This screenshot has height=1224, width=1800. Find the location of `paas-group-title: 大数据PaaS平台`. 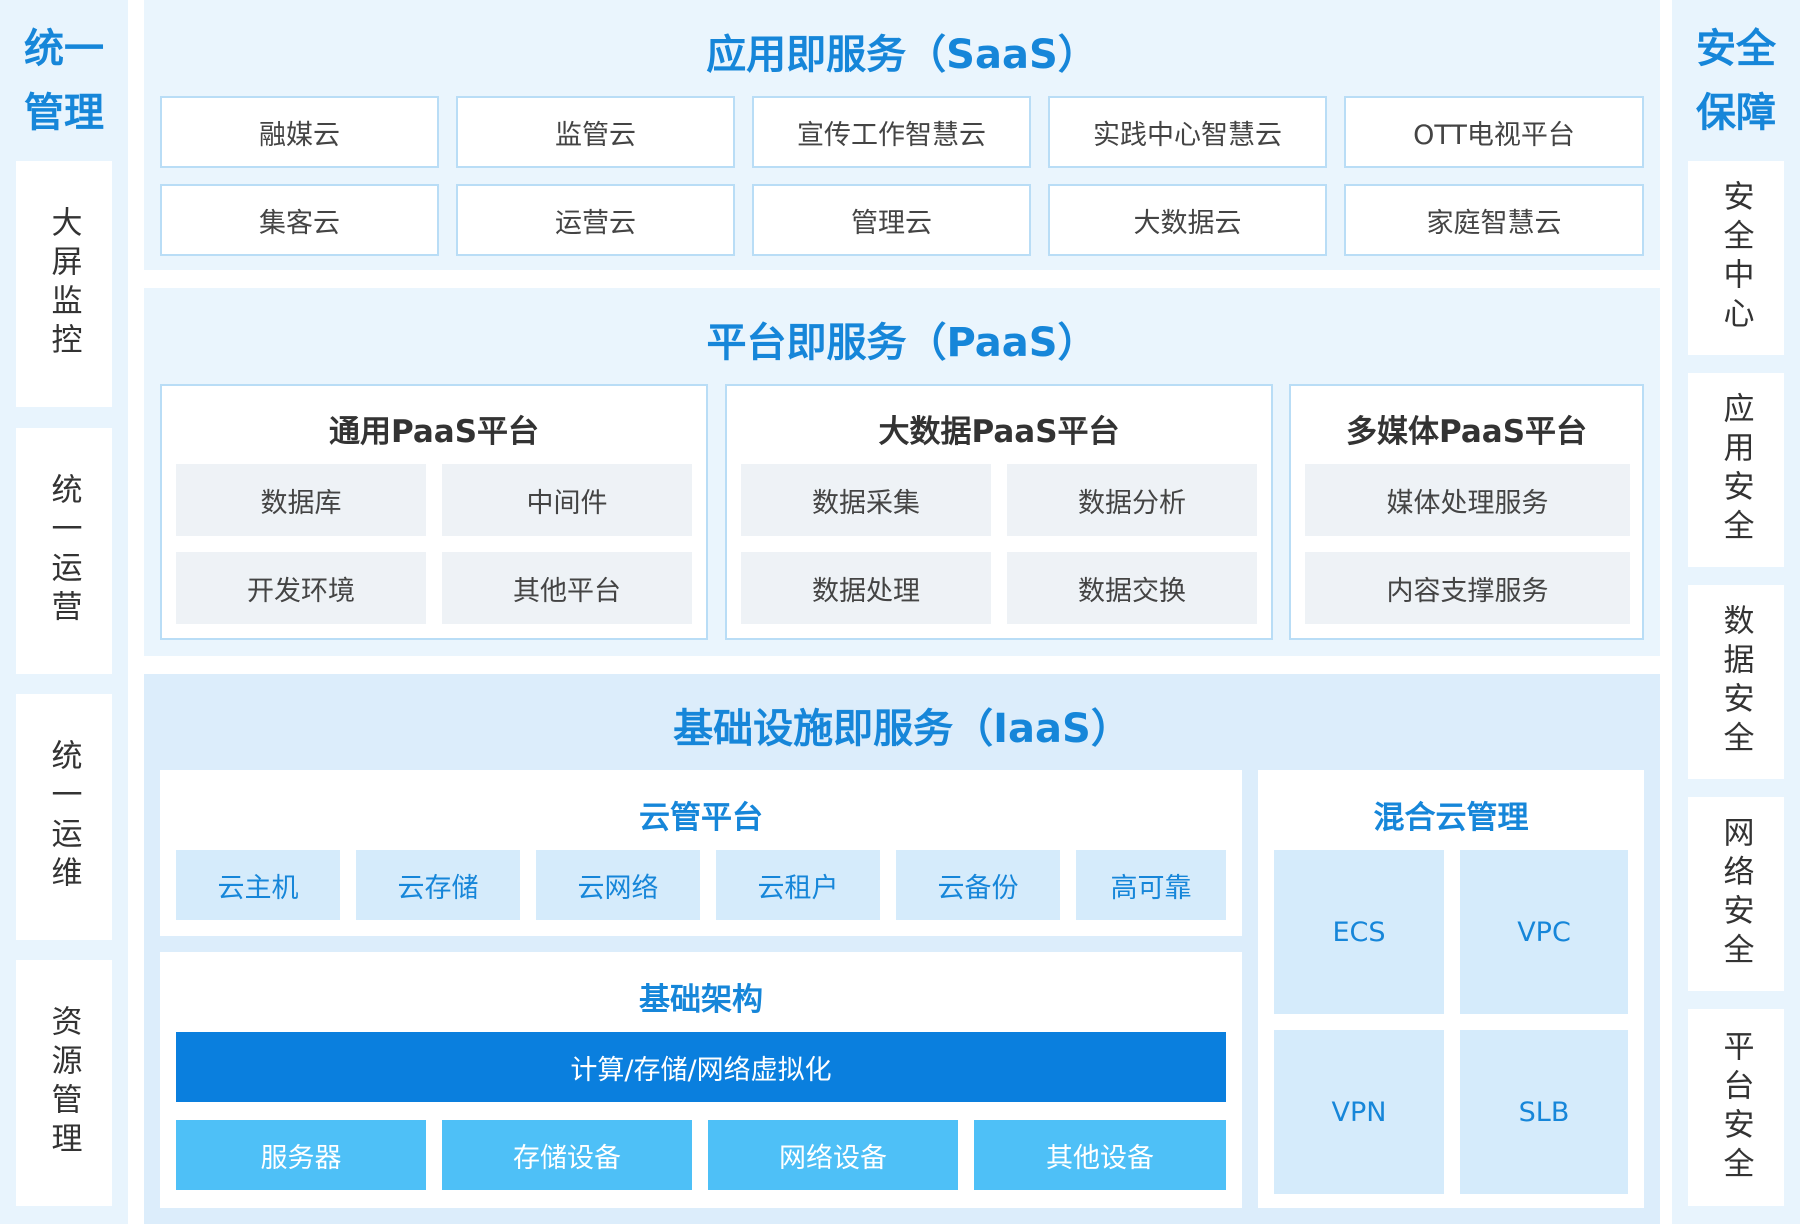

paas-group-title: 大数据PaaS平台 is located at coordinates (999, 432).